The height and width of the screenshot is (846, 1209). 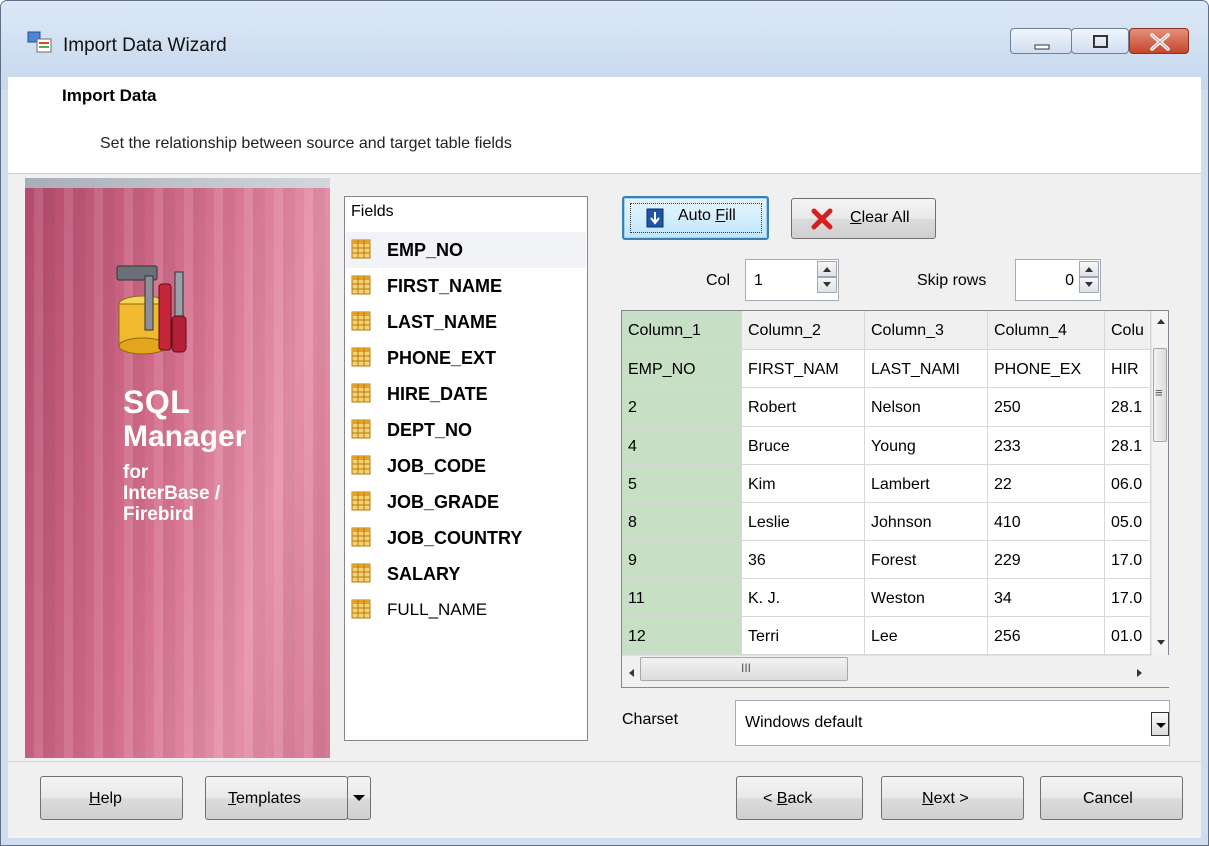 I want to click on grid-cell: K. J., so click(x=803, y=598).